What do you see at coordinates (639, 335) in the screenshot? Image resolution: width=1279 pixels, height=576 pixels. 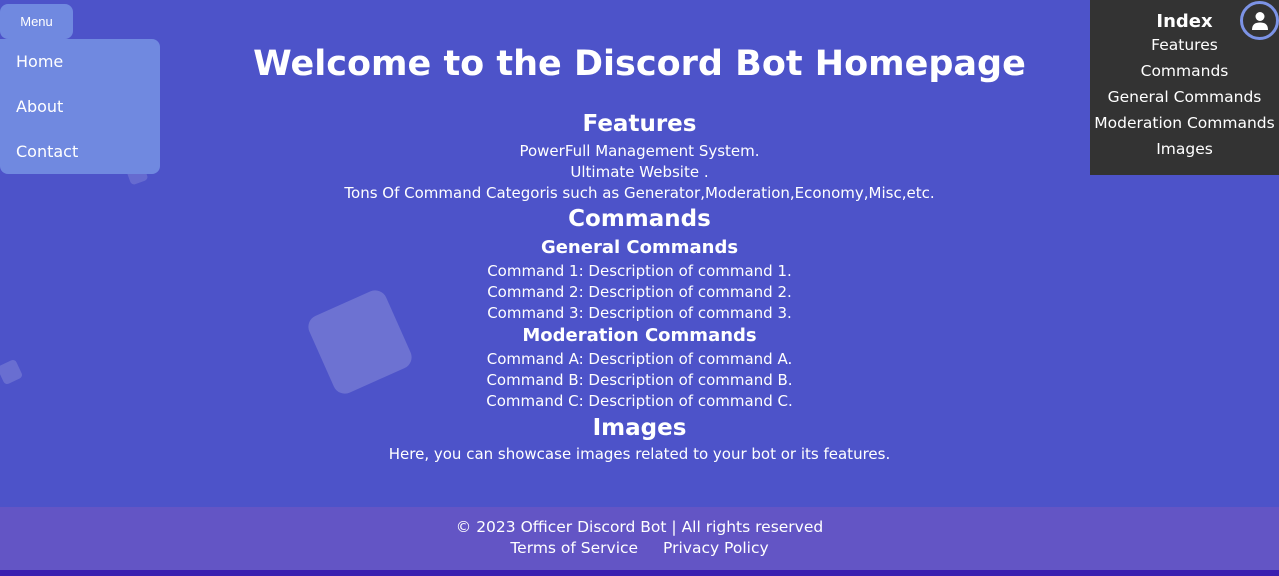 I see `moderation-commands-heading: Moderation Commands` at bounding box center [639, 335].